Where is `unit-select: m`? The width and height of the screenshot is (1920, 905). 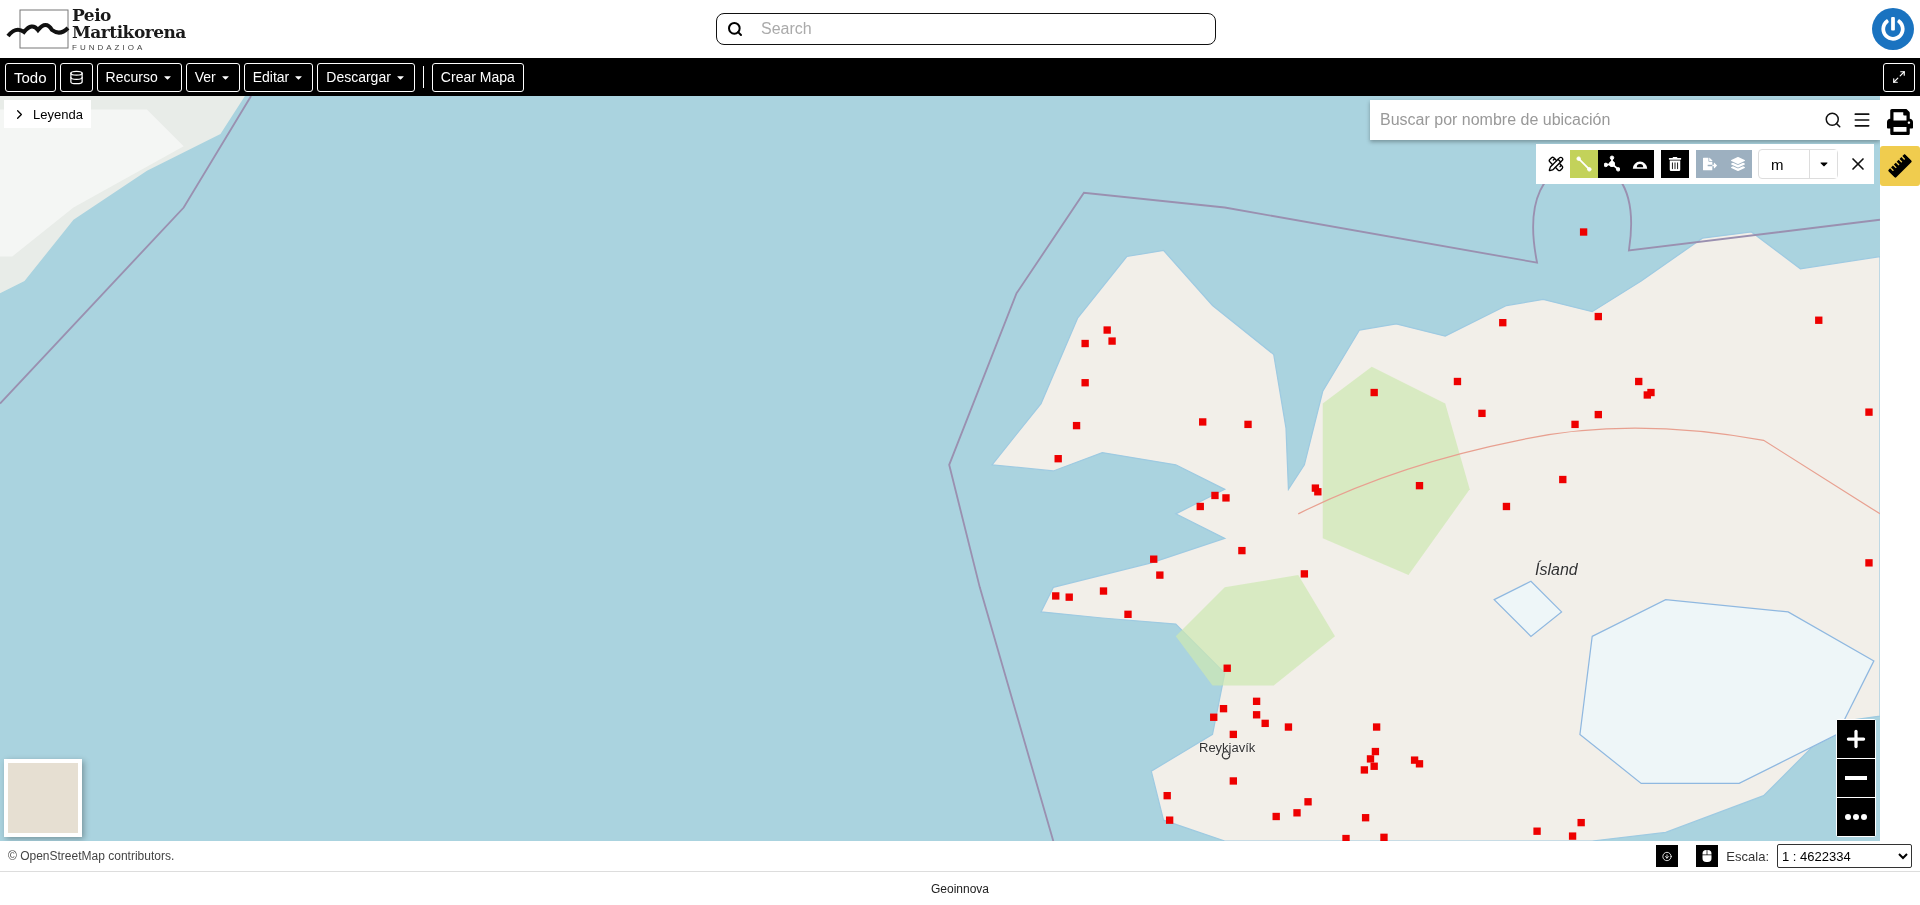 unit-select: m is located at coordinates (1798, 164).